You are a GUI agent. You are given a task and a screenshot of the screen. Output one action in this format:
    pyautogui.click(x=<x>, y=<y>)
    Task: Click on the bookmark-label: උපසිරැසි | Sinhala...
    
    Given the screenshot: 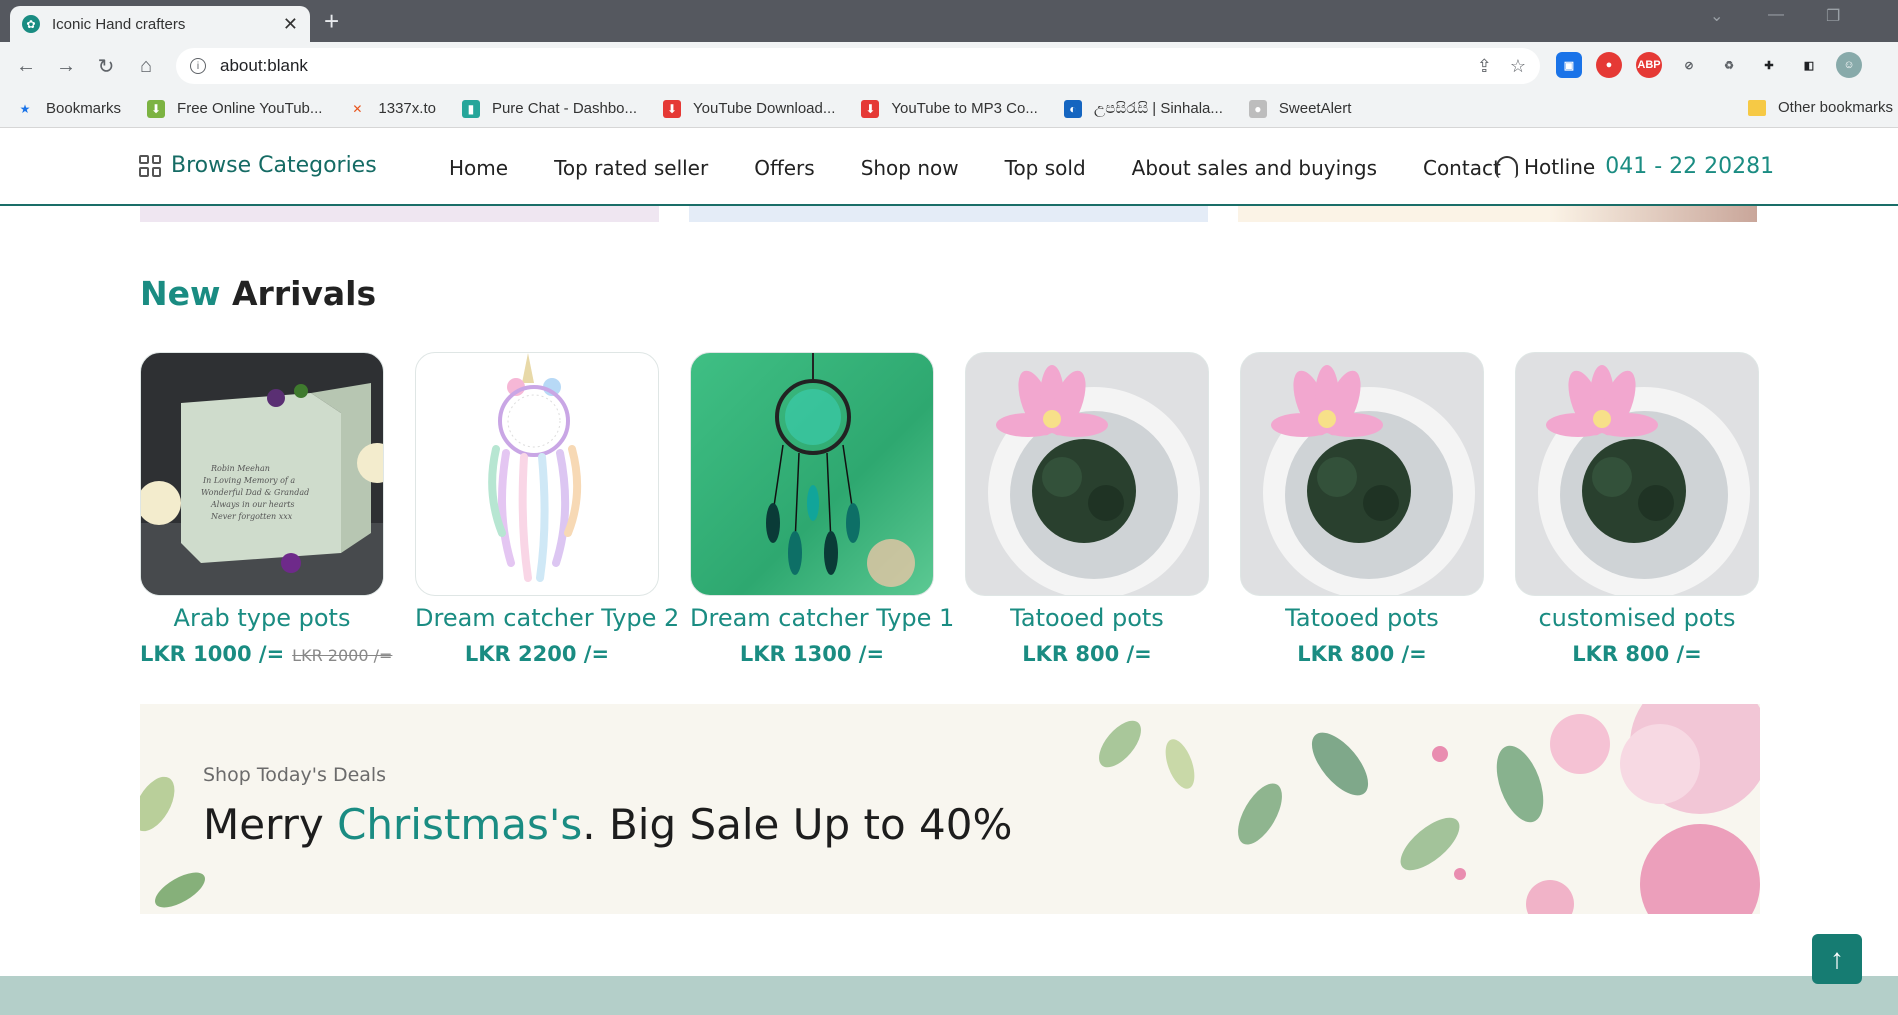 What is the action you would take?
    pyautogui.click(x=1158, y=108)
    